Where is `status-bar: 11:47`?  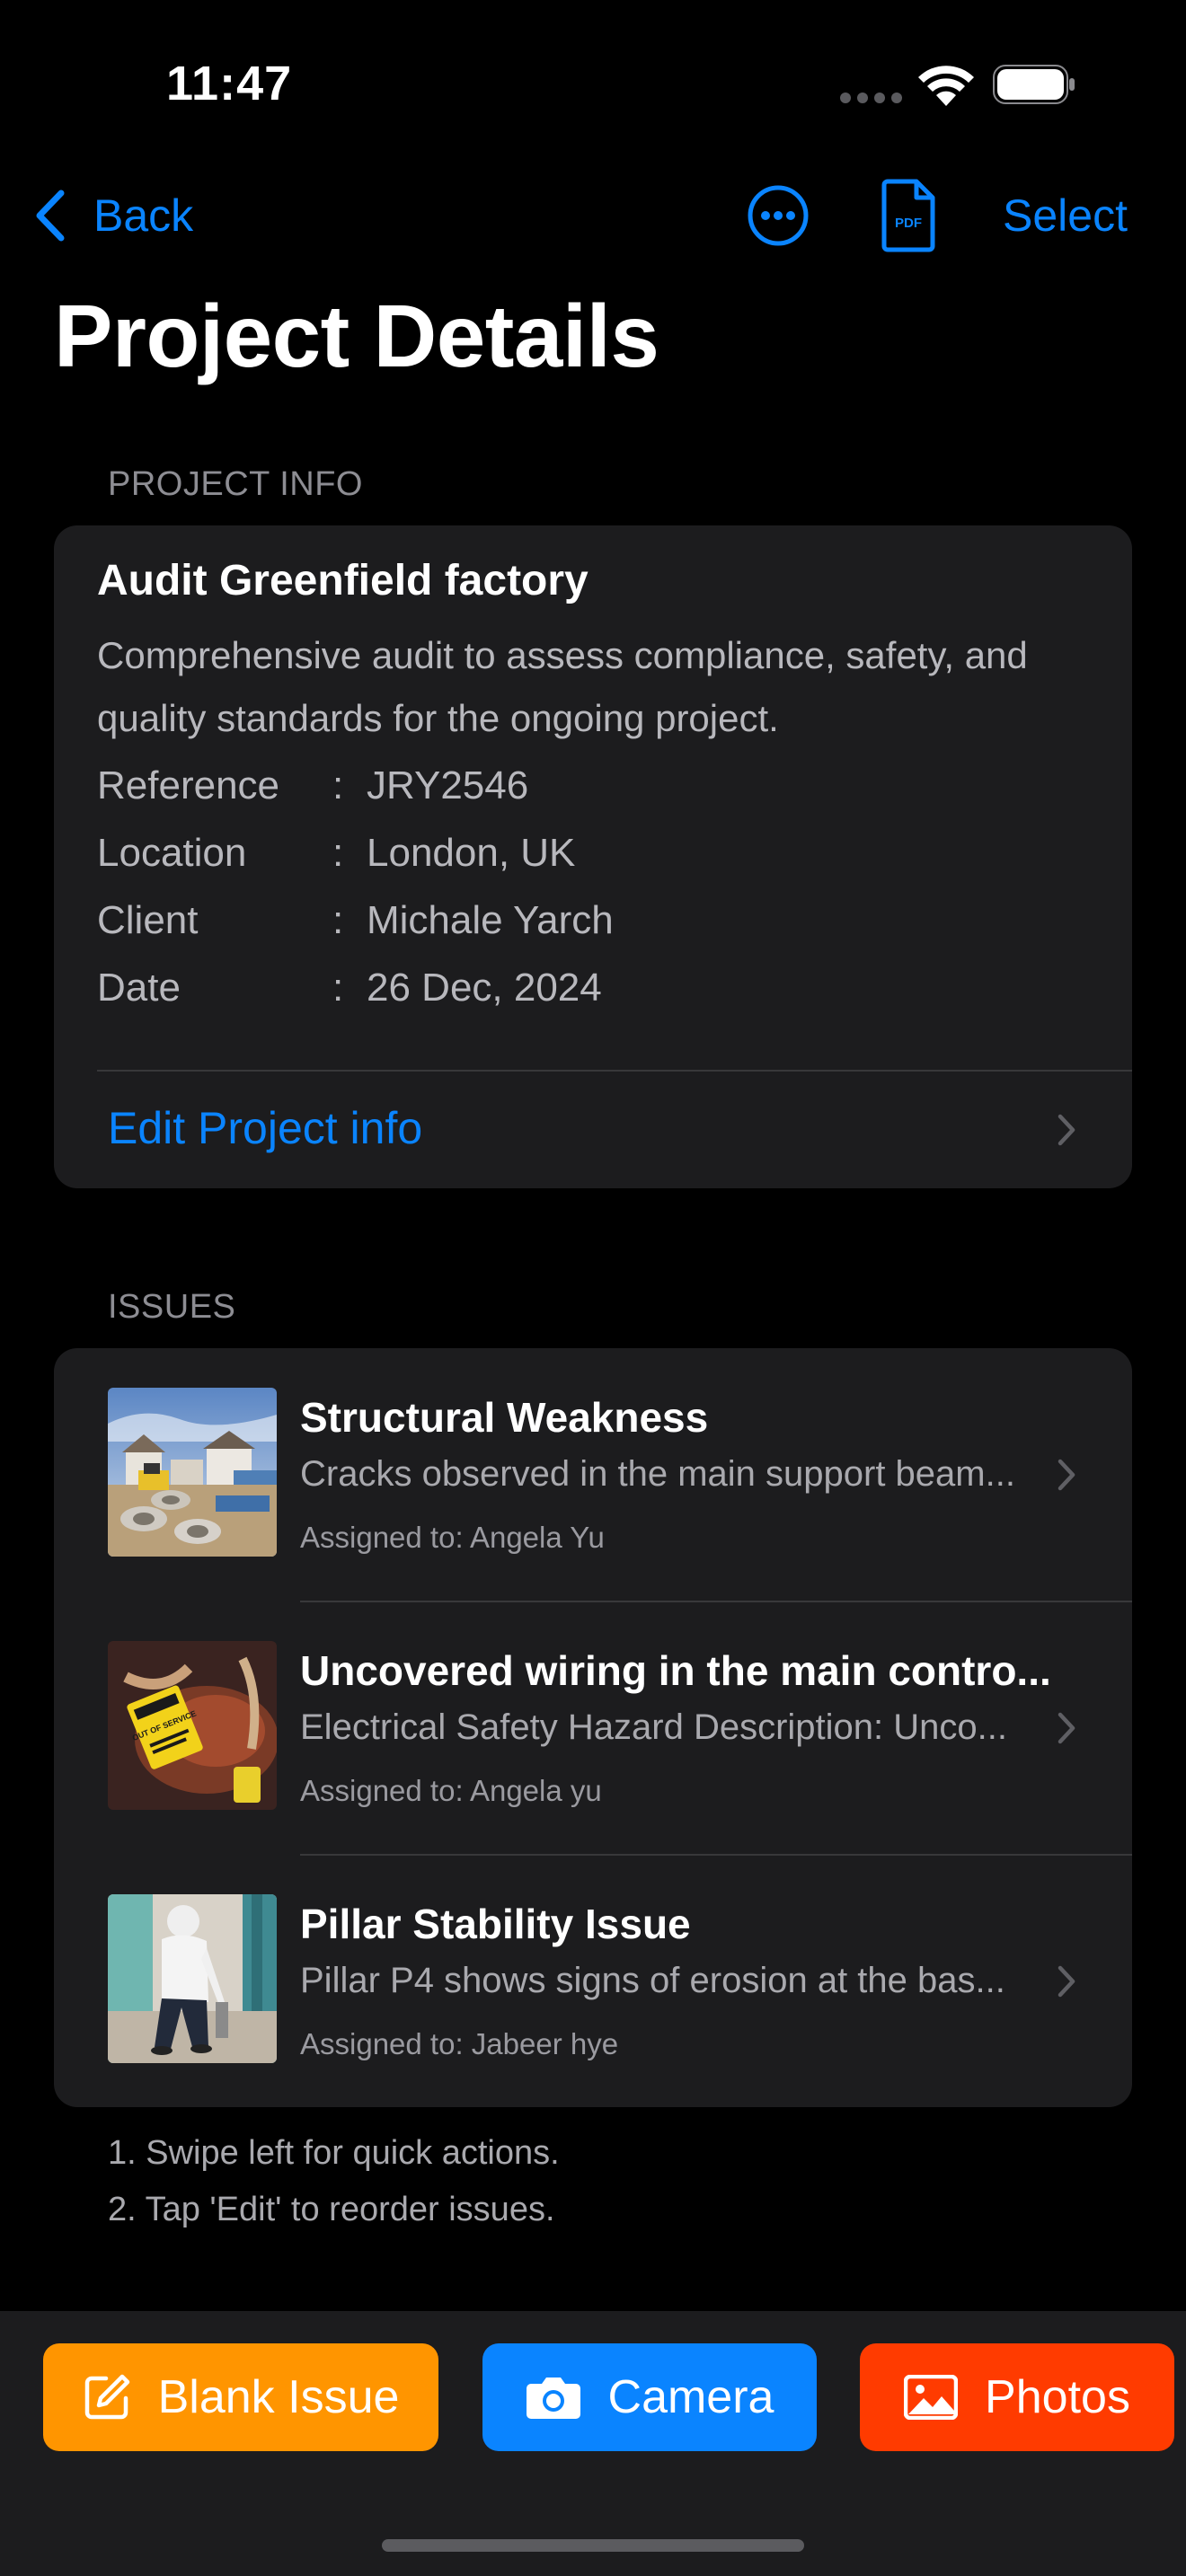 status-bar: 11:47 is located at coordinates (593, 81).